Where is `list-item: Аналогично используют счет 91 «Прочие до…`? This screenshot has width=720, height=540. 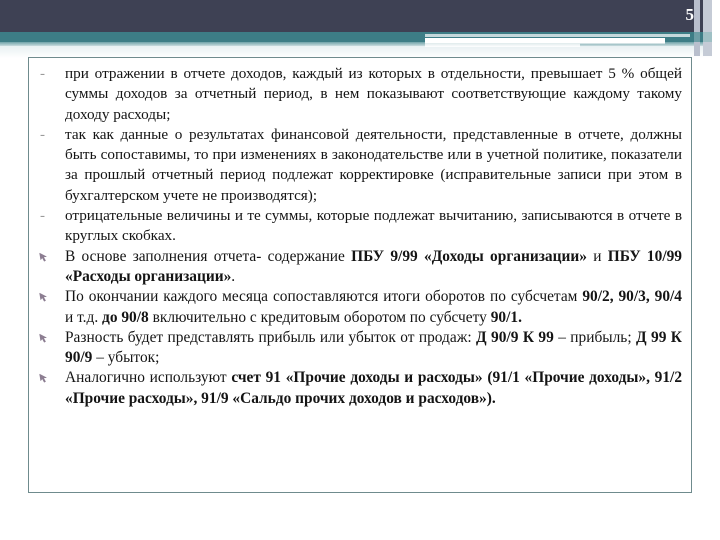
list-item: Аналогично используют счет 91 «Прочие до… is located at coordinates (360, 388).